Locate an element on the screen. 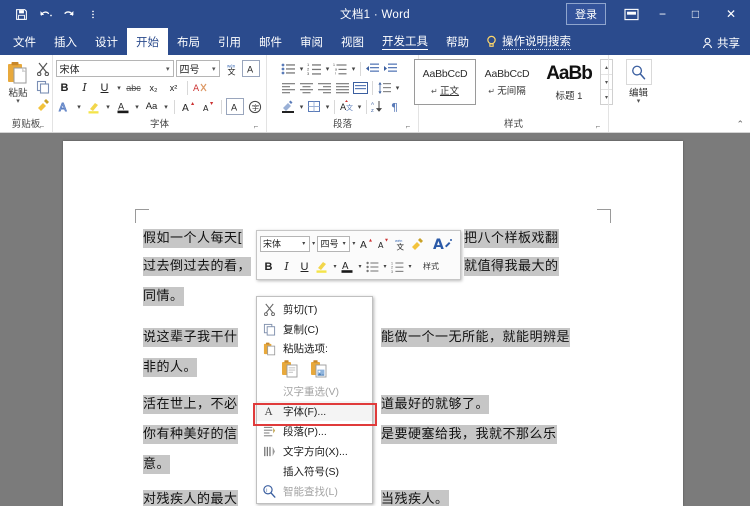  font-name-combo: 宋体 ▾ is located at coordinates (114, 68).